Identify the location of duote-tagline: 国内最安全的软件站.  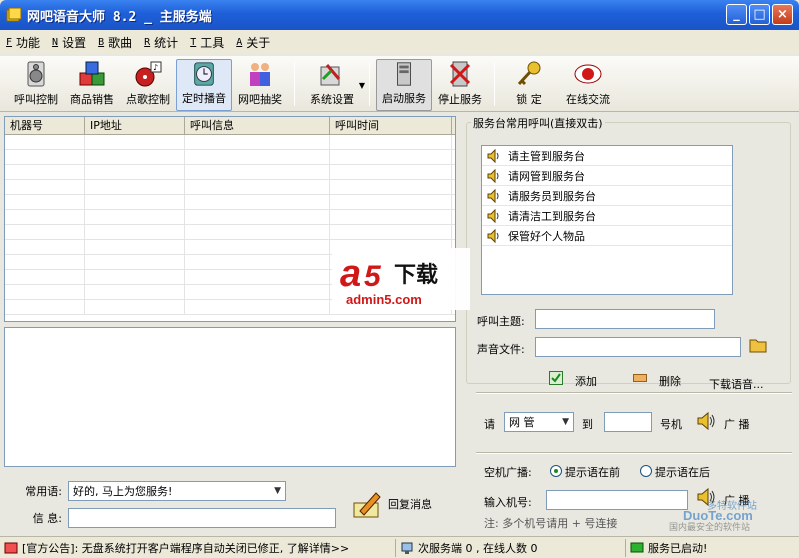
(709, 526).